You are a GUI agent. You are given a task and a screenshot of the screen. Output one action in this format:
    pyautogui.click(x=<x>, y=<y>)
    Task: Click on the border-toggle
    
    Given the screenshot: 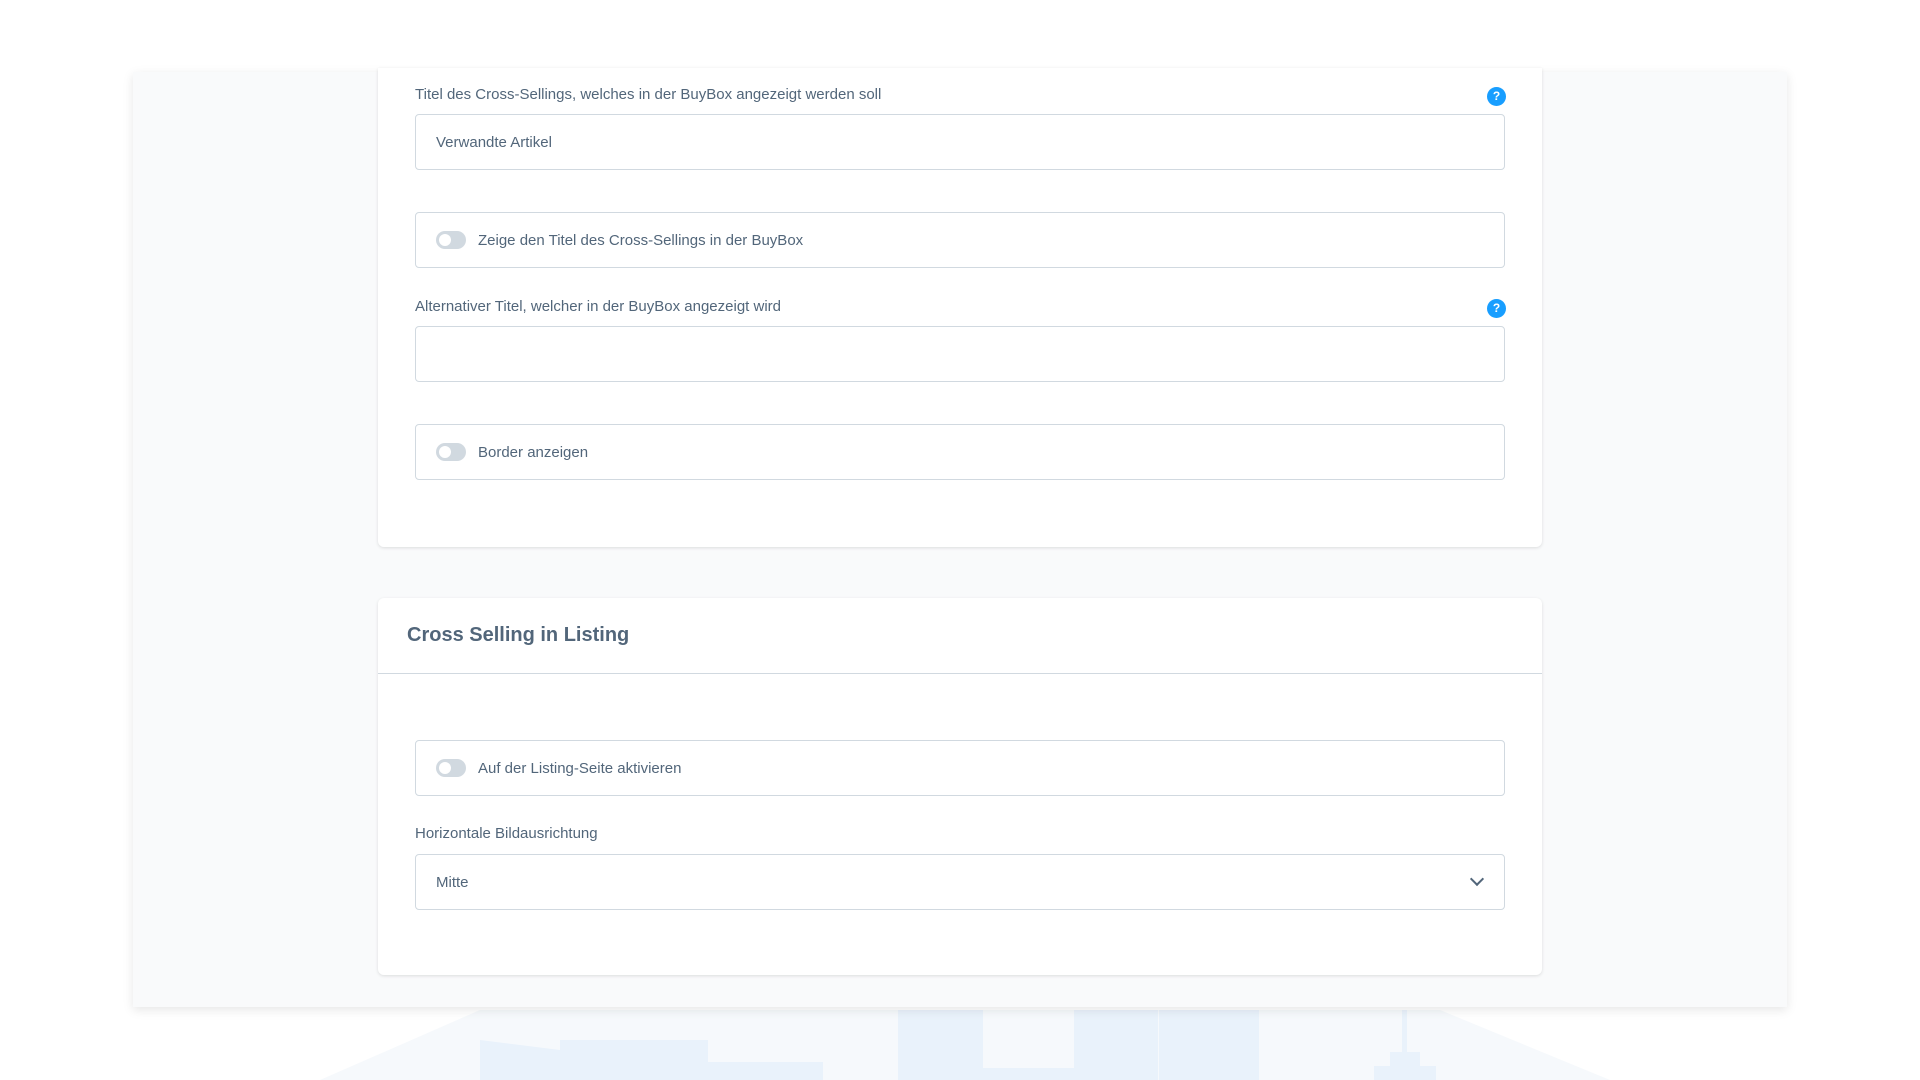 What is the action you would take?
    pyautogui.click(x=451, y=452)
    